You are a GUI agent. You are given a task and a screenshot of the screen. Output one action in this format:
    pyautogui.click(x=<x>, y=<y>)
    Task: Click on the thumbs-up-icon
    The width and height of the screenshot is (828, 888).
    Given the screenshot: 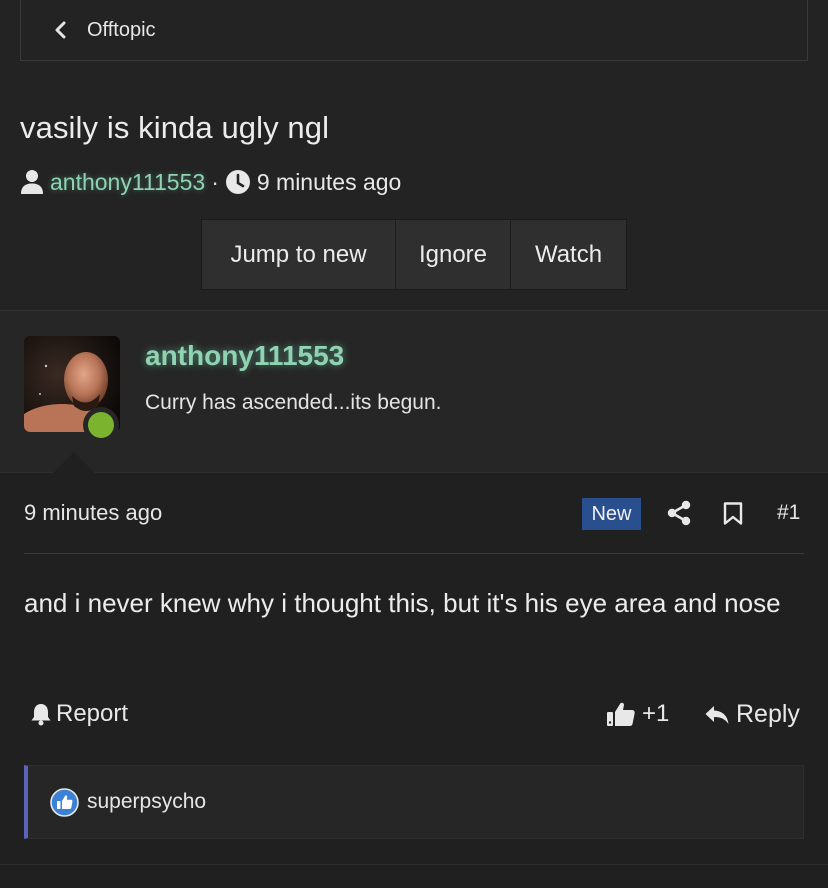 What is the action you would take?
    pyautogui.click(x=621, y=714)
    